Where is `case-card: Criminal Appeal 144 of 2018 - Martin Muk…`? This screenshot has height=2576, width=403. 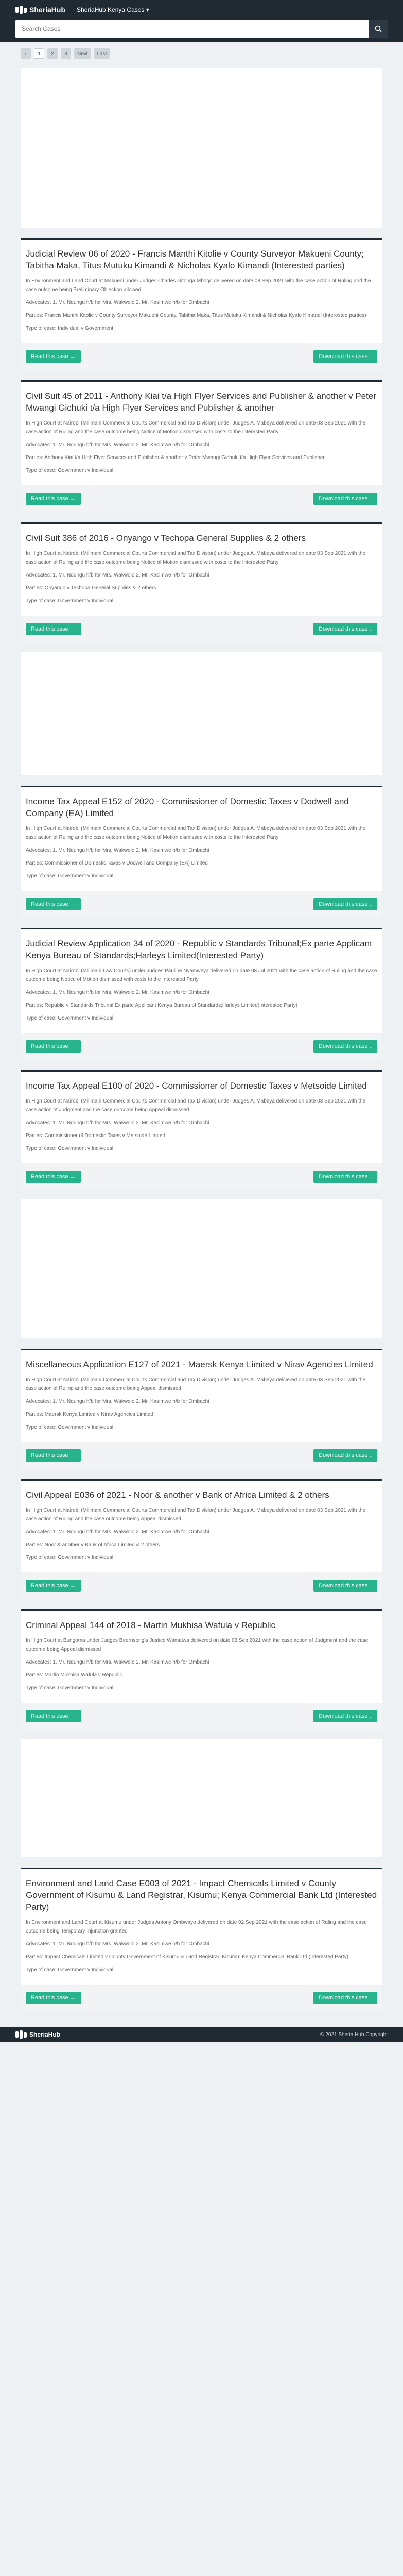
case-card: Criminal Appeal 144 of 2018 - Martin Muk… is located at coordinates (202, 1669).